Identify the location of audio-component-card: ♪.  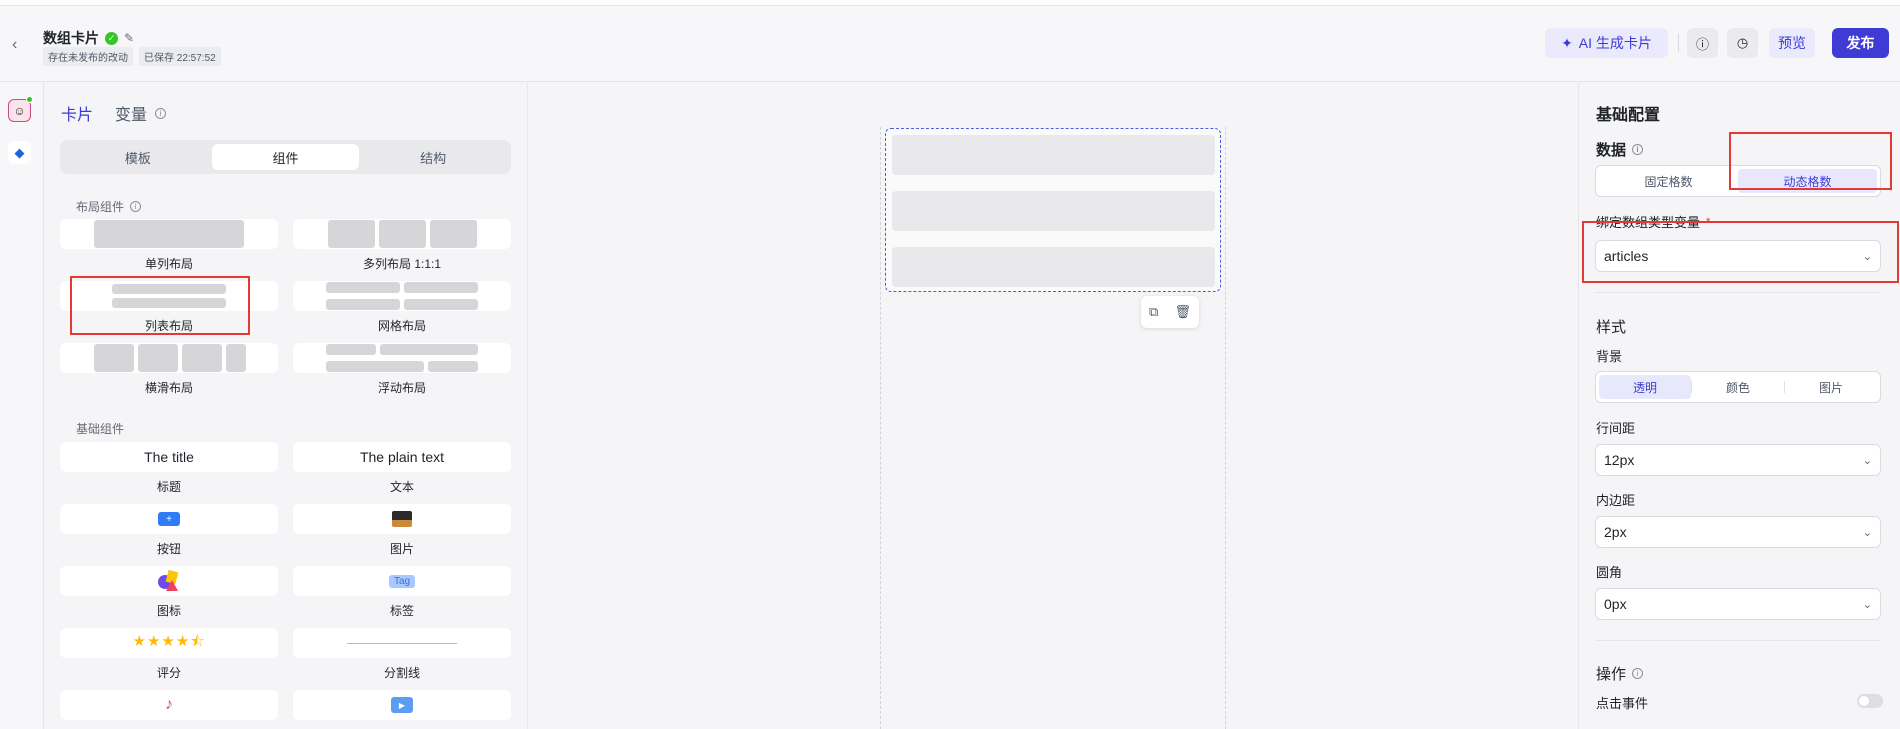
(169, 705).